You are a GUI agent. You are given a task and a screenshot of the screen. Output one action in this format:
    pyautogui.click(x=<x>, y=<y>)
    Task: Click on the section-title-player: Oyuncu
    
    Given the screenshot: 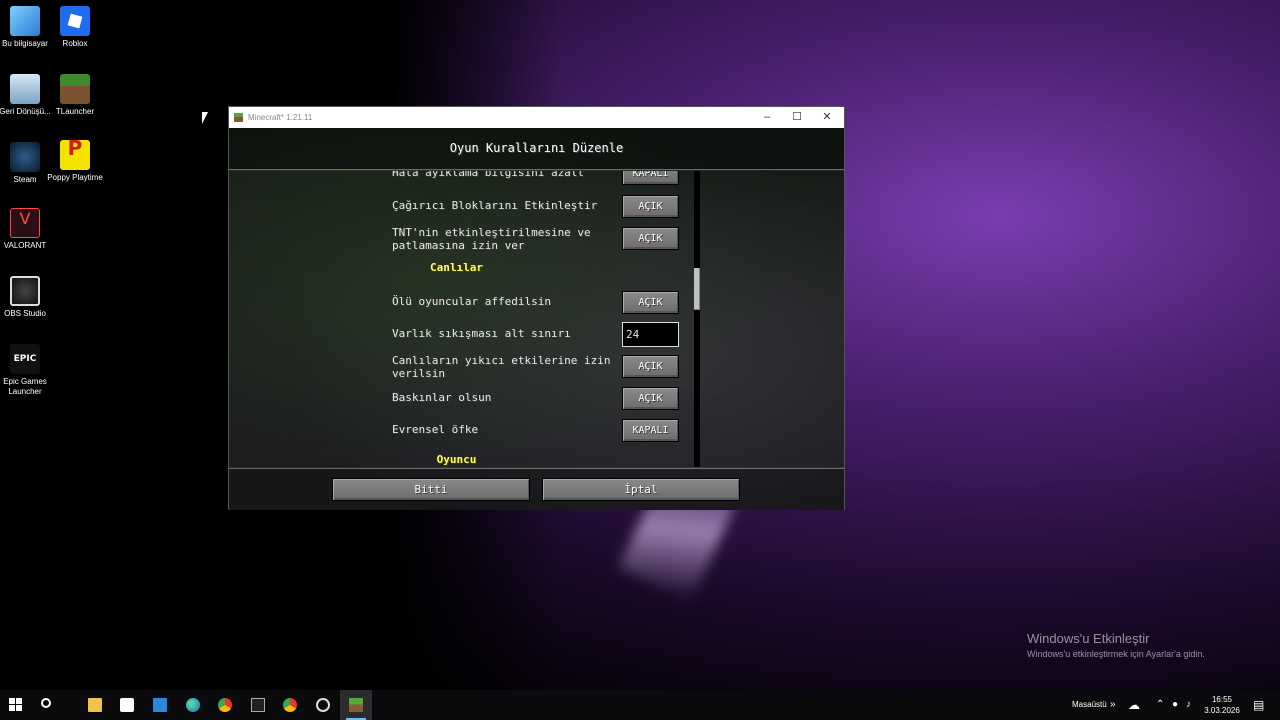 What is the action you would take?
    pyautogui.click(x=456, y=459)
    